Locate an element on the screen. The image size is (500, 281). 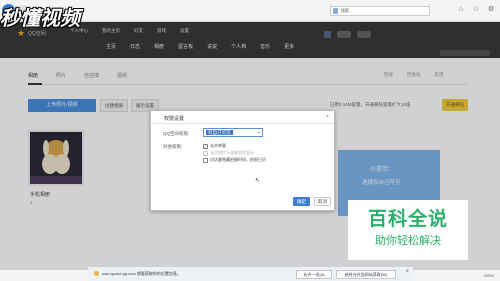
allow-repost-option: ✓ 允许转载 is located at coordinates (214, 146).